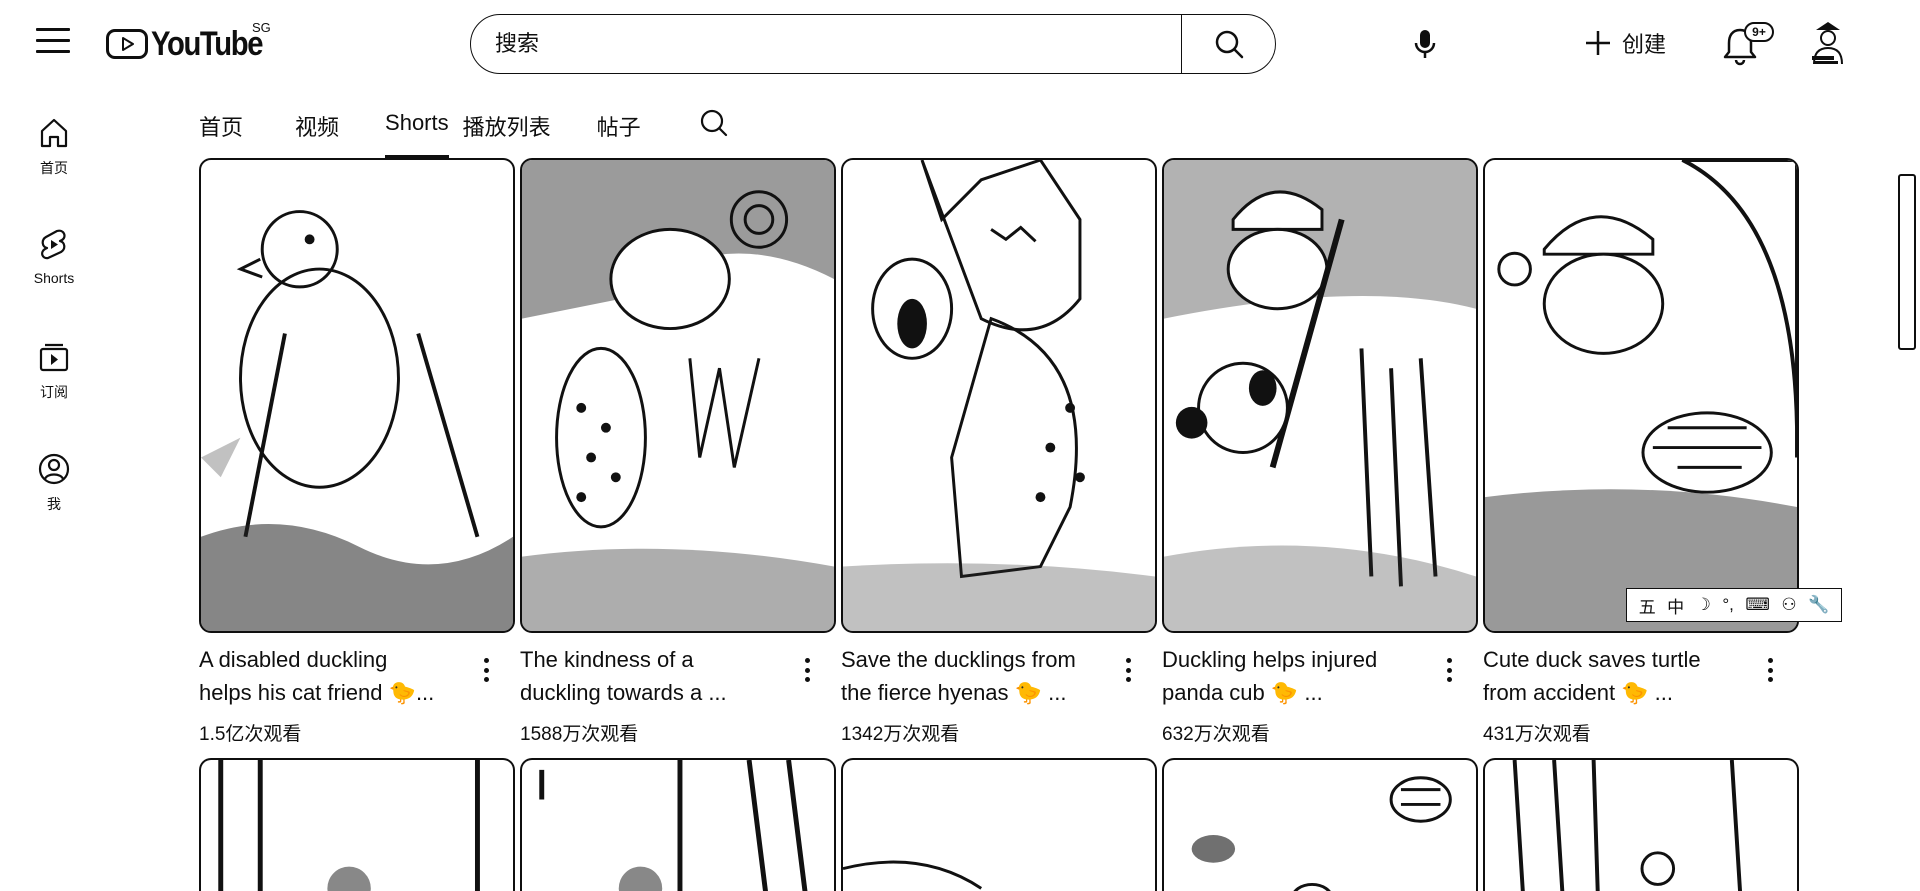 This screenshot has height=891, width=1920. Describe the element at coordinates (826, 44) in the screenshot. I see `search-input` at that location.